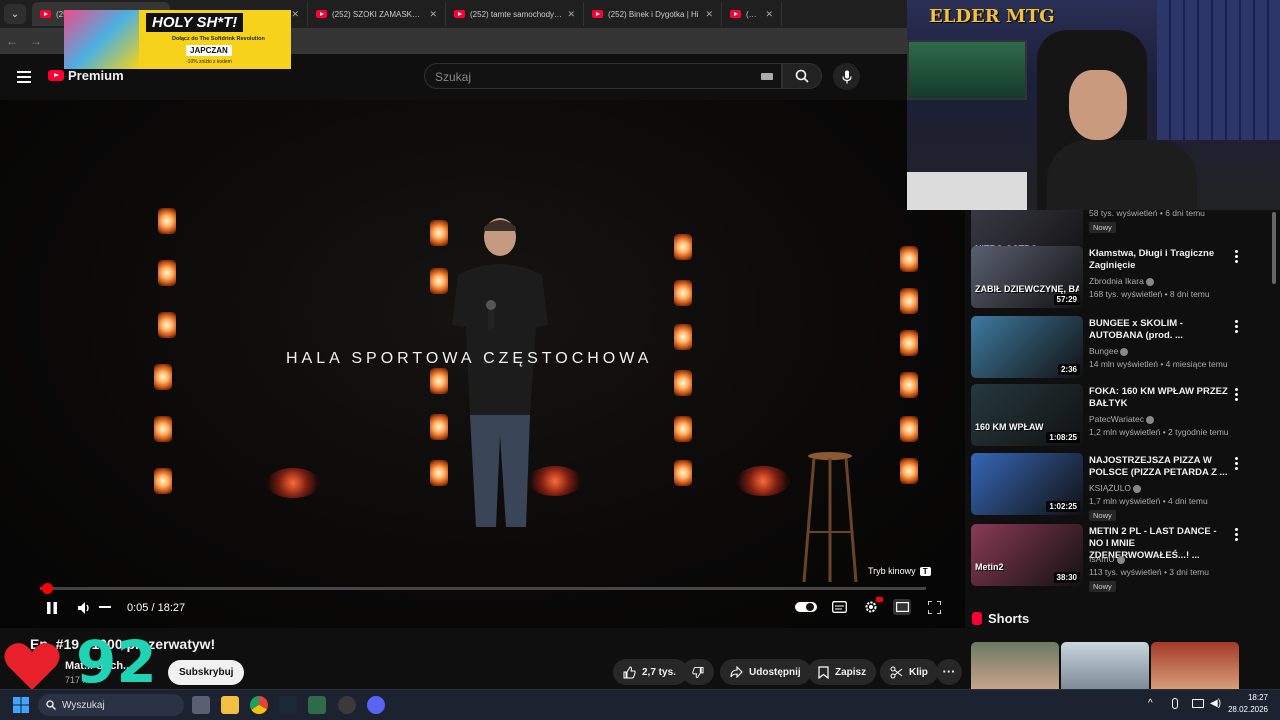 The width and height of the screenshot is (1280, 720). Describe the element at coordinates (1027, 415) in the screenshot. I see `video-thumbnail: 160 KM WPŁAW 1:08:25` at that location.